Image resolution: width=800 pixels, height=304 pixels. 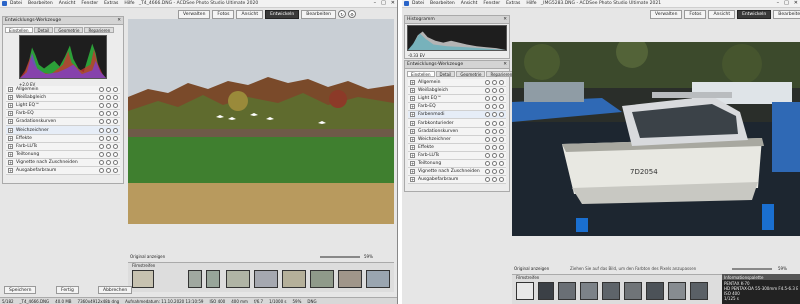 What do you see at coordinates (16, 3) in the screenshot?
I see `menu-datei: Datei` at bounding box center [16, 3].